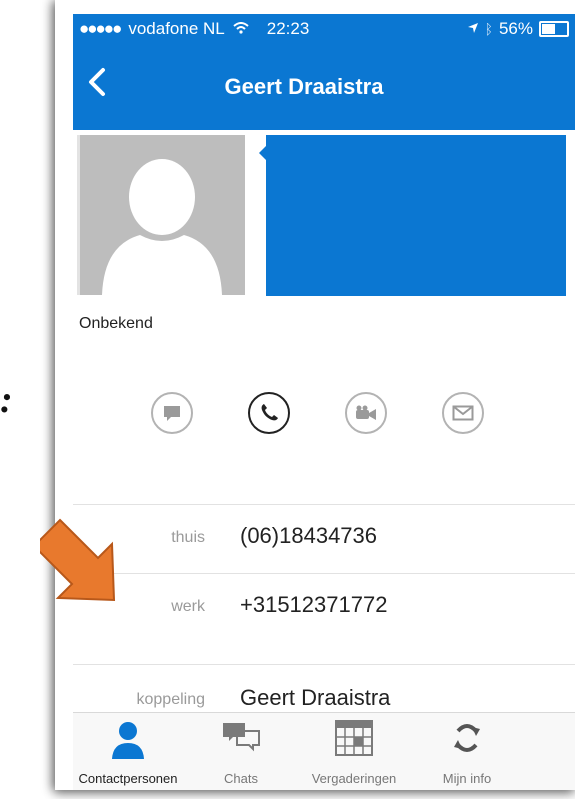 This screenshot has height=799, width=575. Describe the element at coordinates (6, 400) in the screenshot. I see `annotation-colon: :` at that location.